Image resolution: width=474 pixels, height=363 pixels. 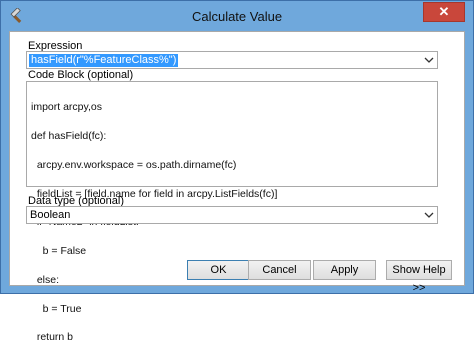 I want to click on code-line: import arcpy,os, so click(x=66, y=107).